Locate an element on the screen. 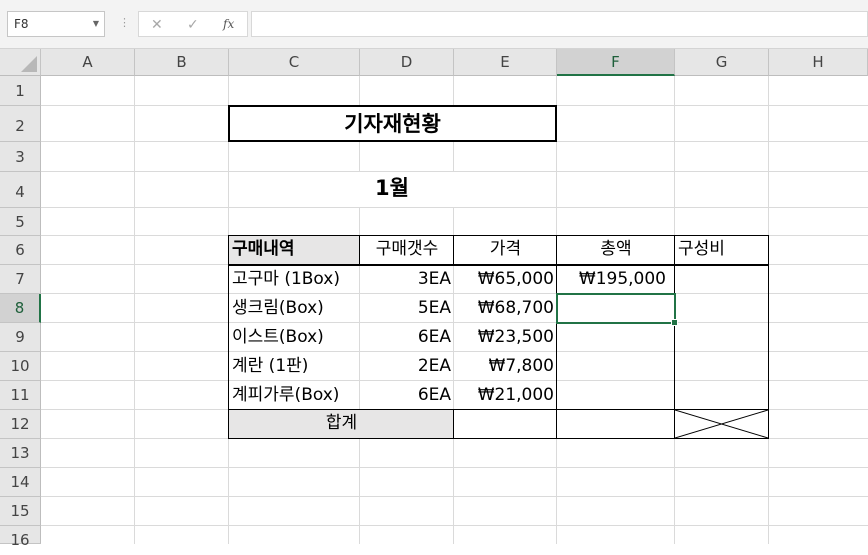  header-cell-item: 구매내역 is located at coordinates (294, 250).